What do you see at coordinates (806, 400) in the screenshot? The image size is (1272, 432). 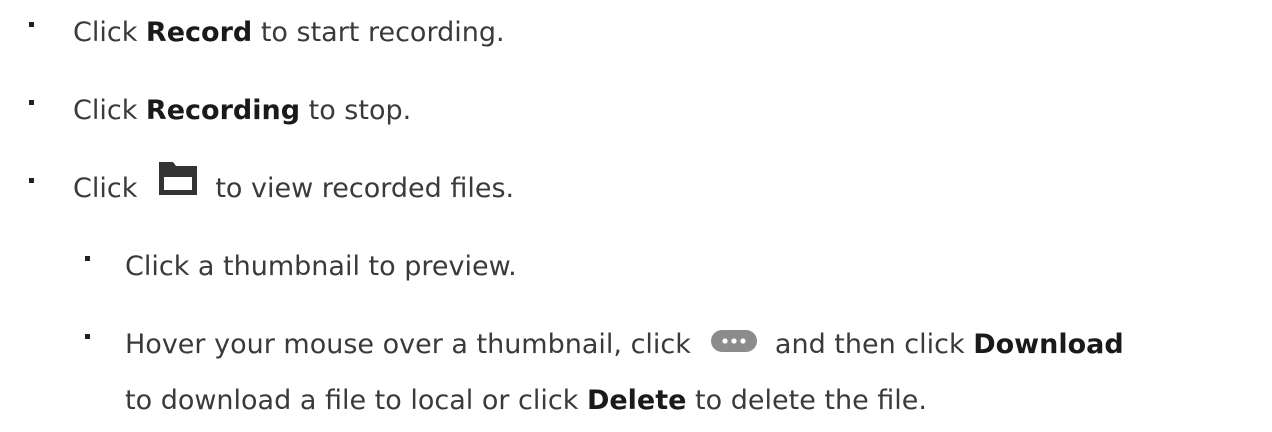 I see `item-text: to delete the file.` at bounding box center [806, 400].